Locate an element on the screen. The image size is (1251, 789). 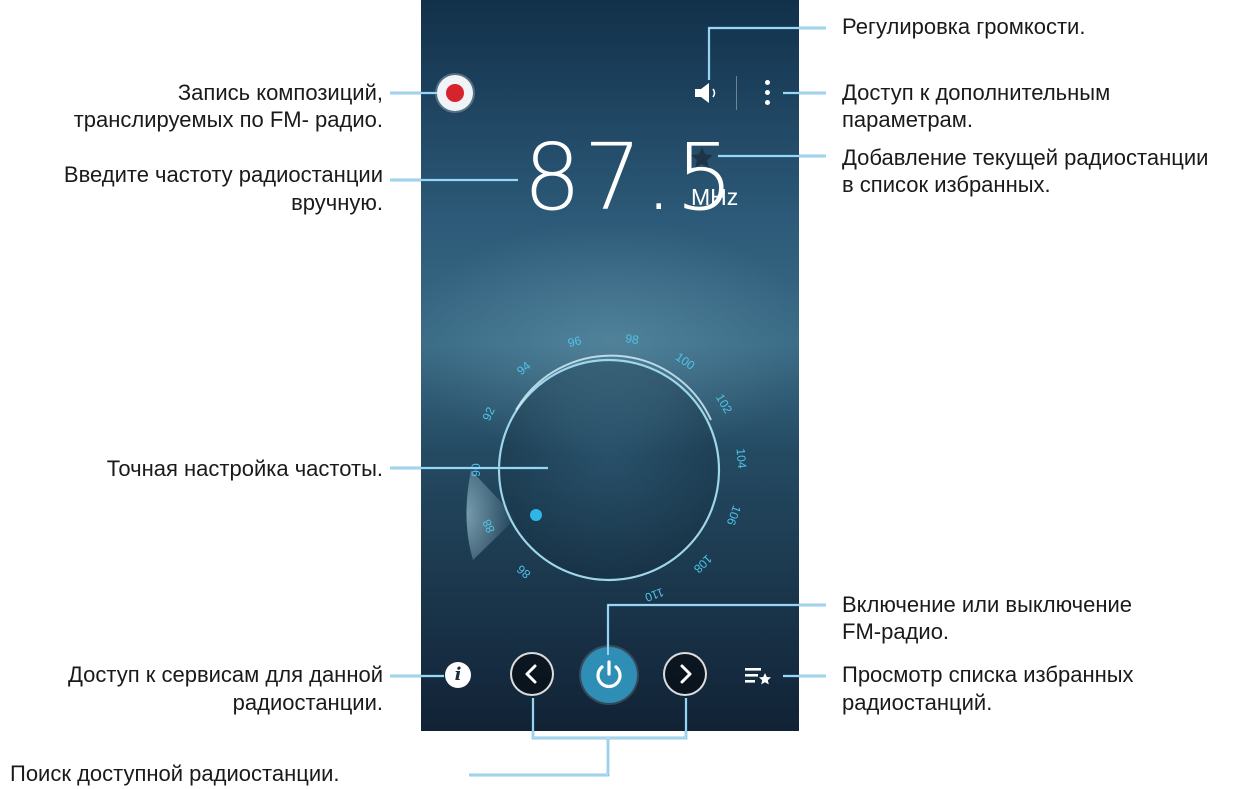
dial-tick-label: 110 is located at coordinates (654, 595).